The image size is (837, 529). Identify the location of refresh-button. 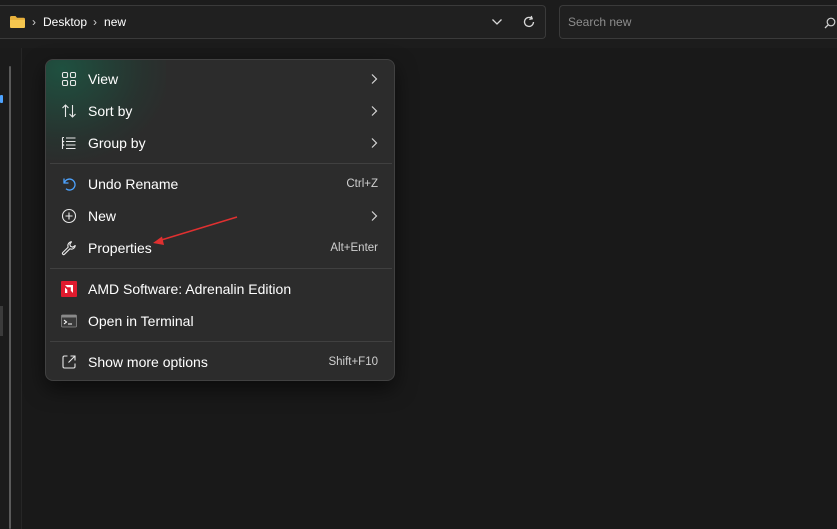
(529, 22).